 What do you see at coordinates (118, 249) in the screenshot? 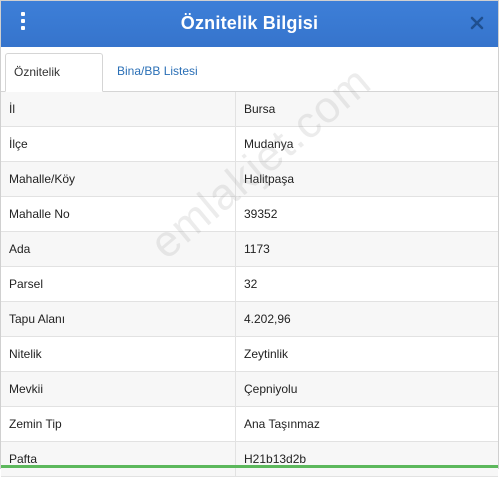
I see `row-label: Ada` at bounding box center [118, 249].